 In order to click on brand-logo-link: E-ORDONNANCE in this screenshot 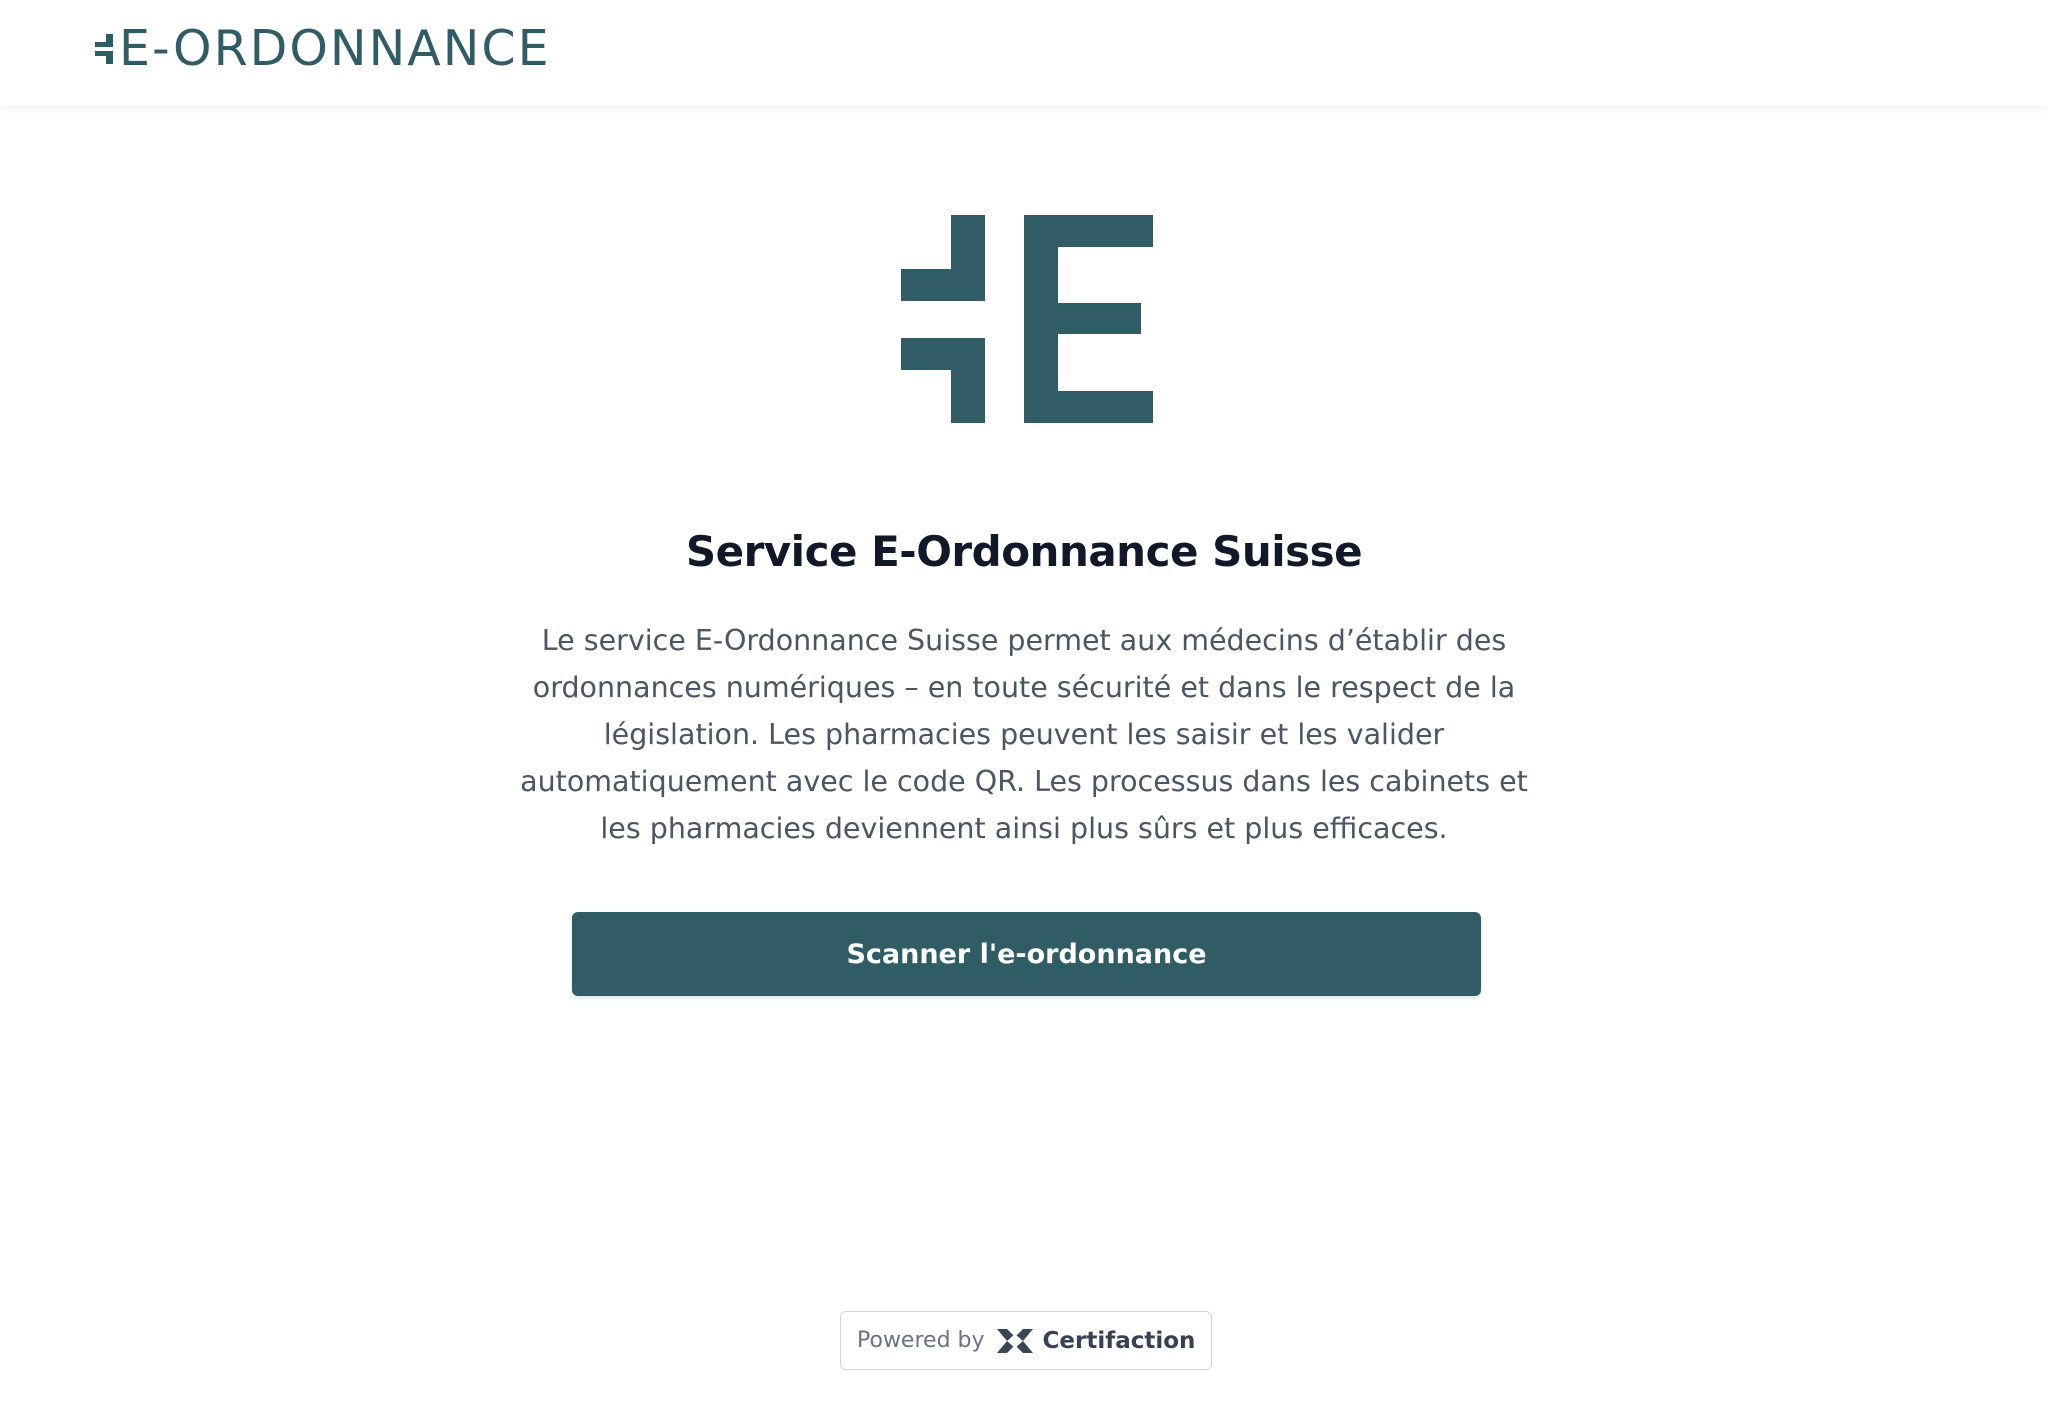, I will do `click(323, 49)`.